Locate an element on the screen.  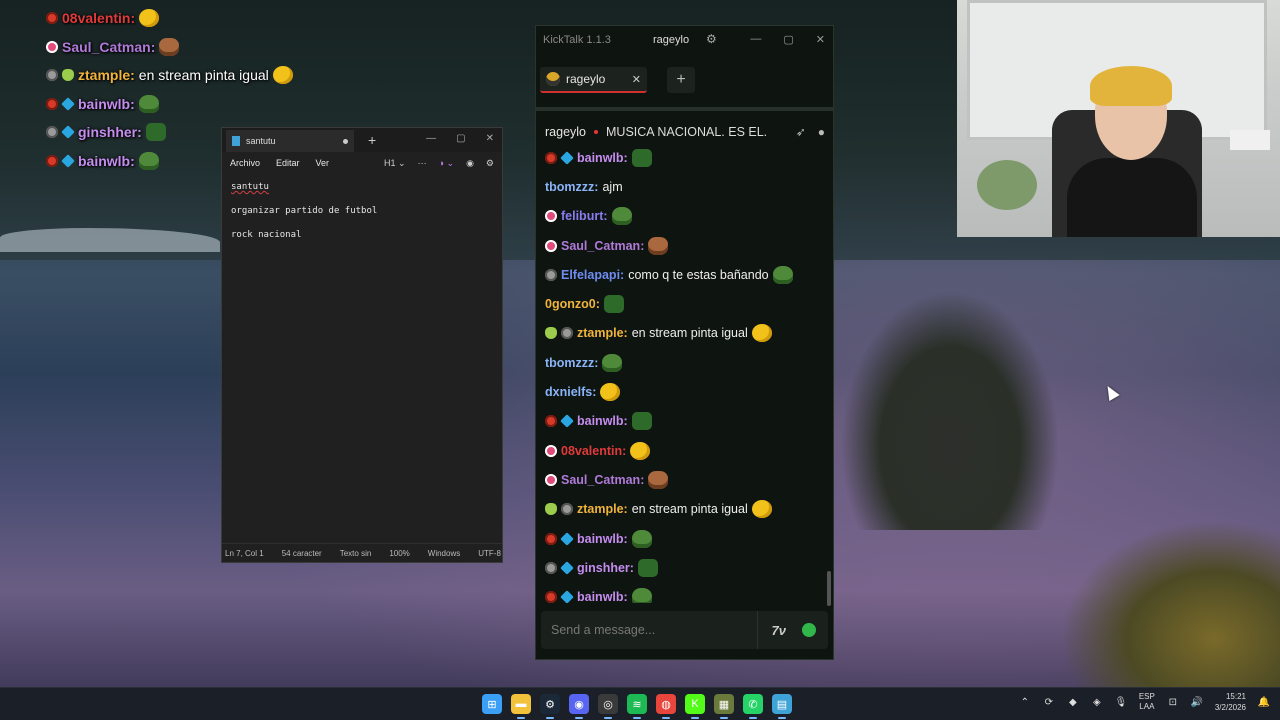
translate-icon: 7ν is located at coordinates (779, 630).